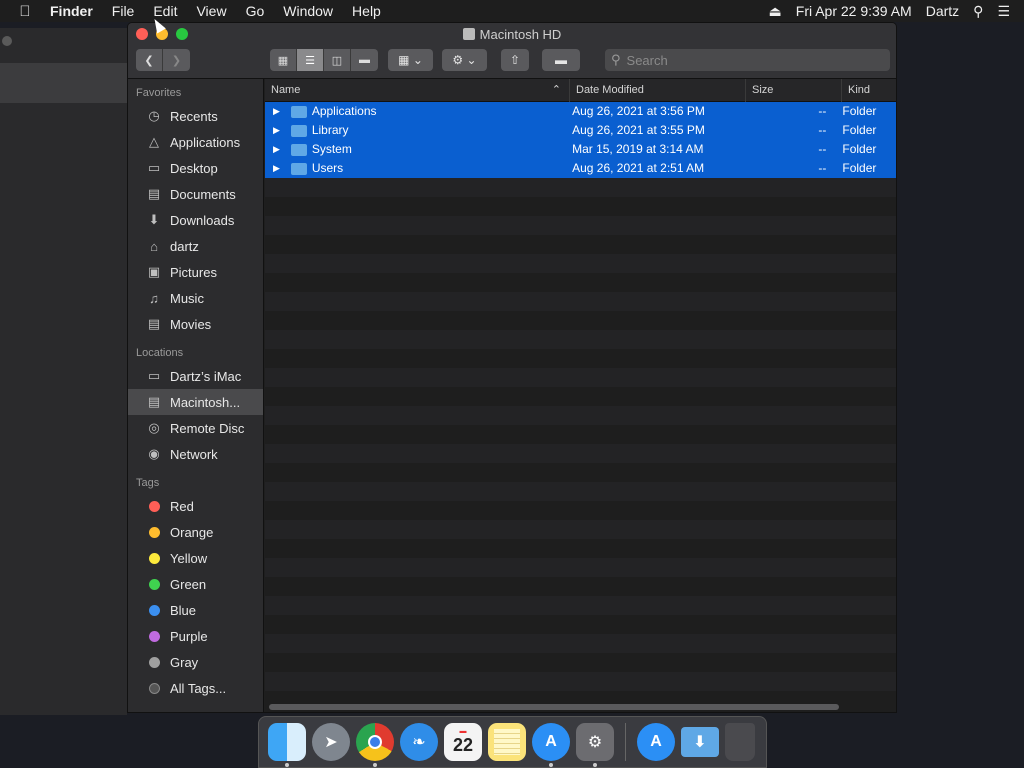 This screenshot has width=1024, height=768. I want to click on menu-user: Dartz, so click(942, 11).